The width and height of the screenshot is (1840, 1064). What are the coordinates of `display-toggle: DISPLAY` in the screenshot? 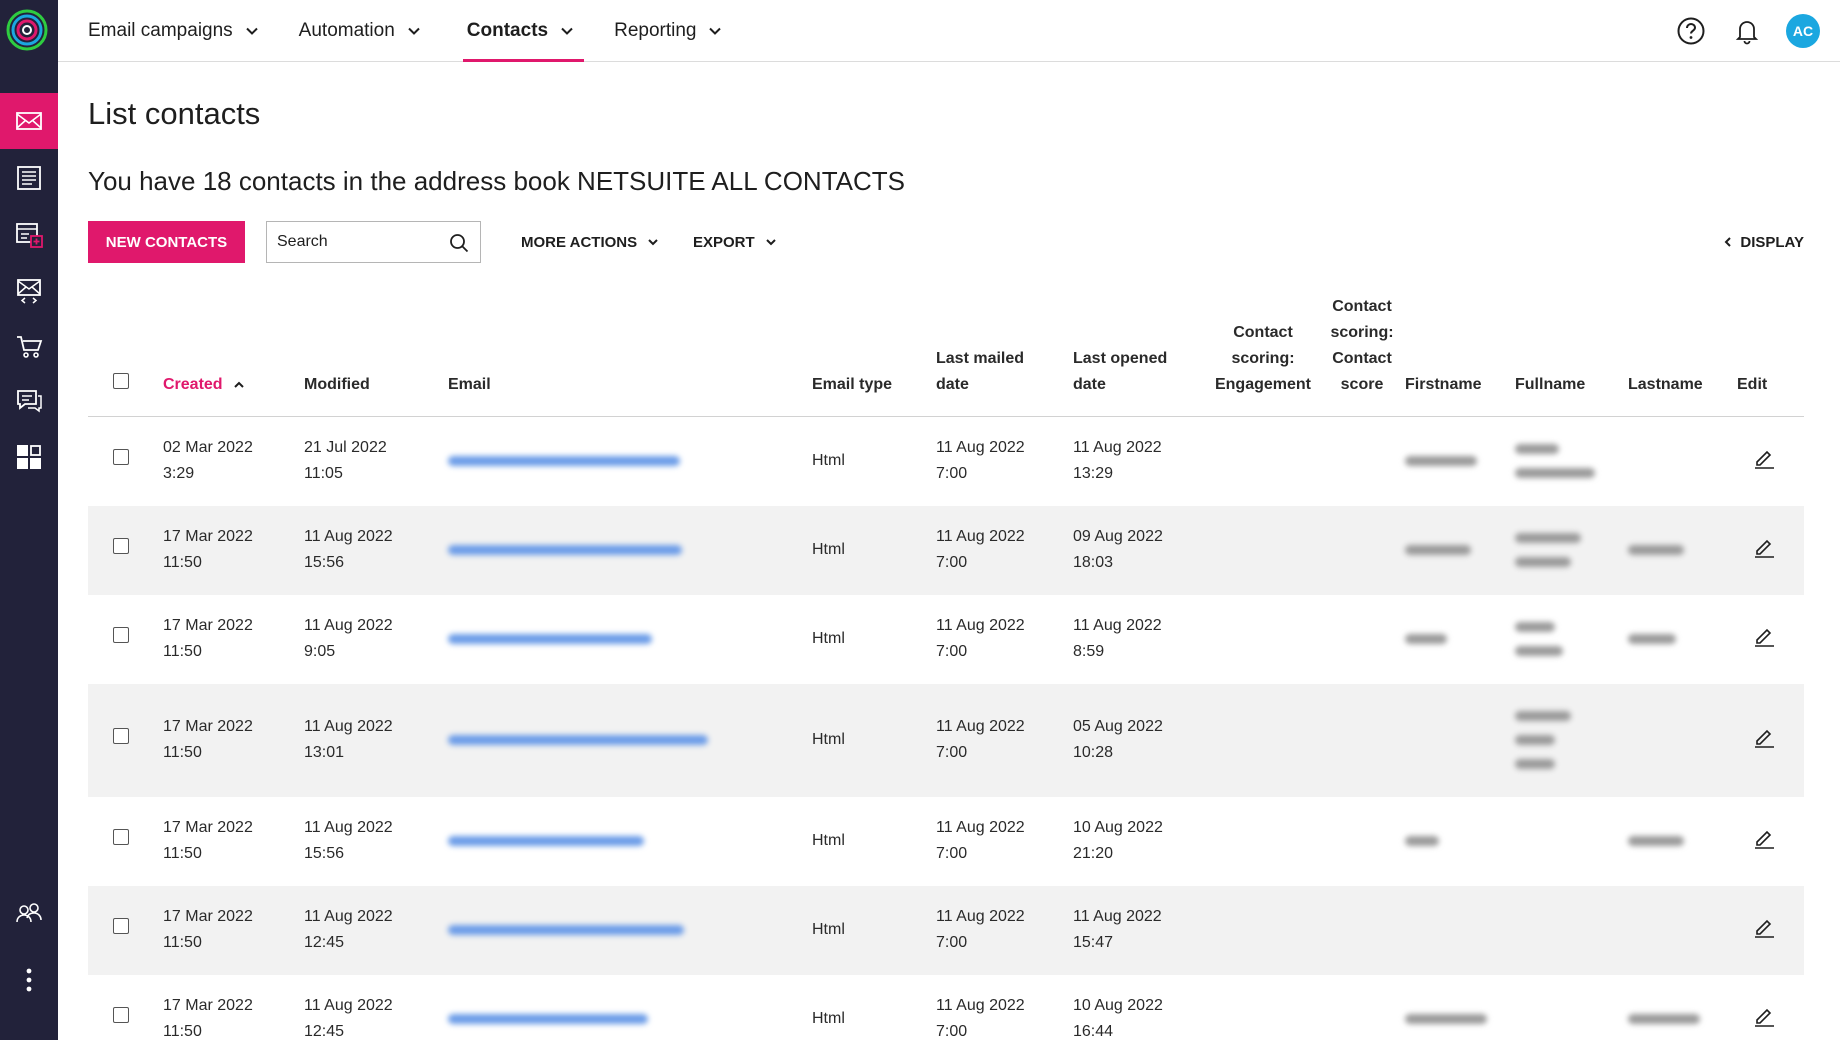 It's located at (1763, 242).